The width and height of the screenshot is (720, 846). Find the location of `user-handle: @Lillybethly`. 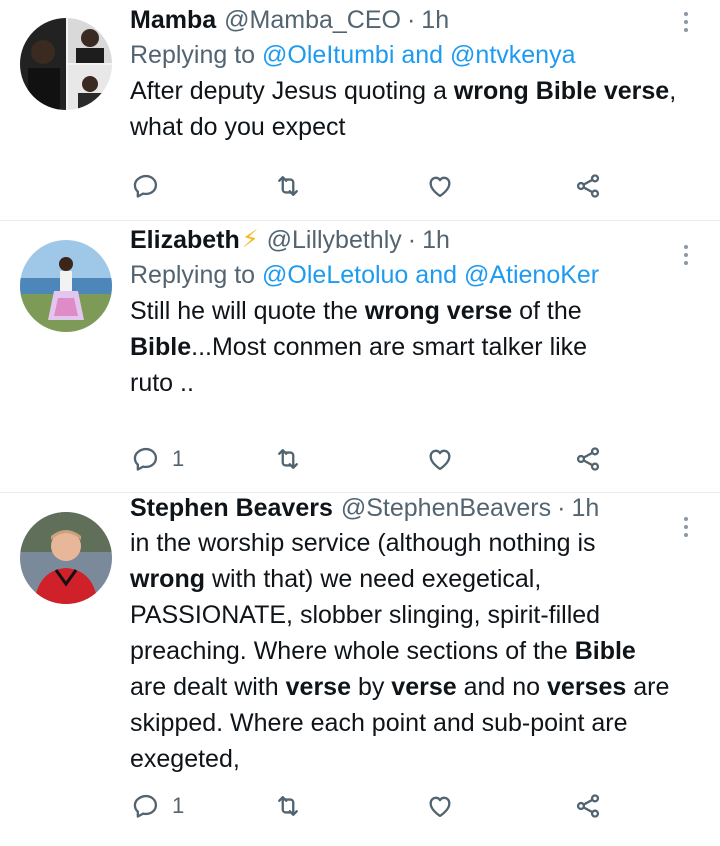

user-handle: @Lillybethly is located at coordinates (334, 240).